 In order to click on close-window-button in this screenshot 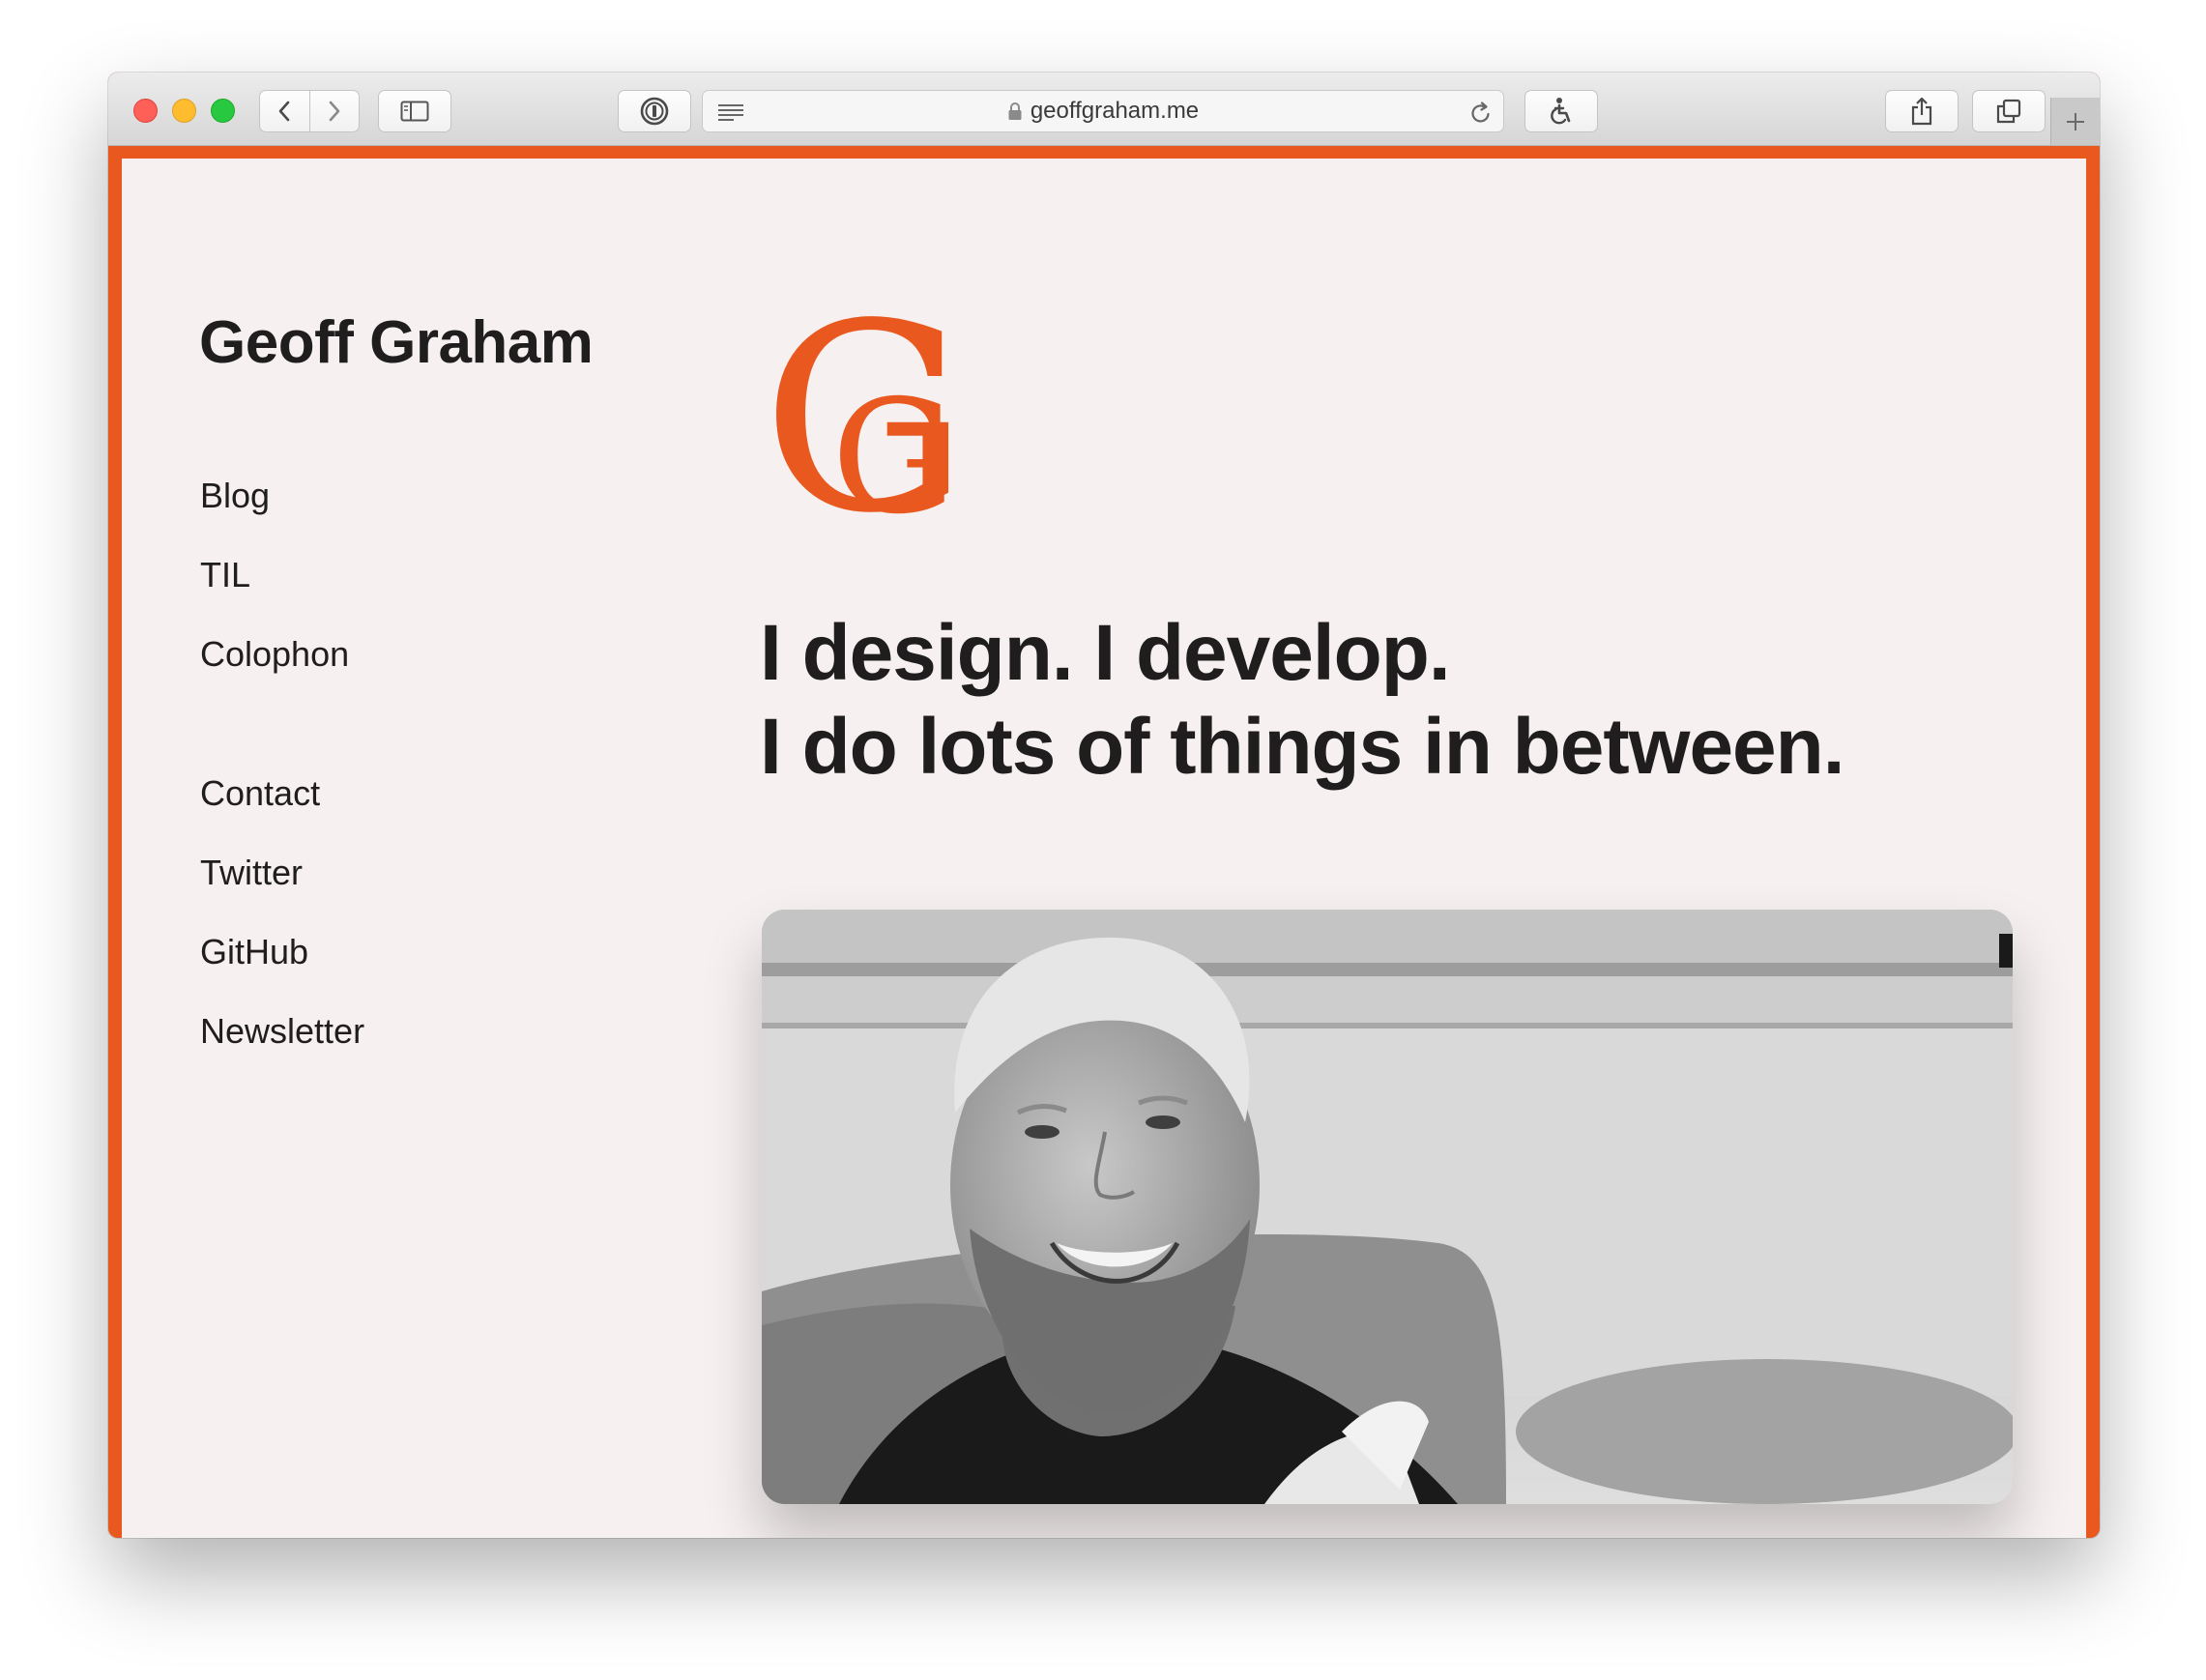, I will do `click(145, 111)`.